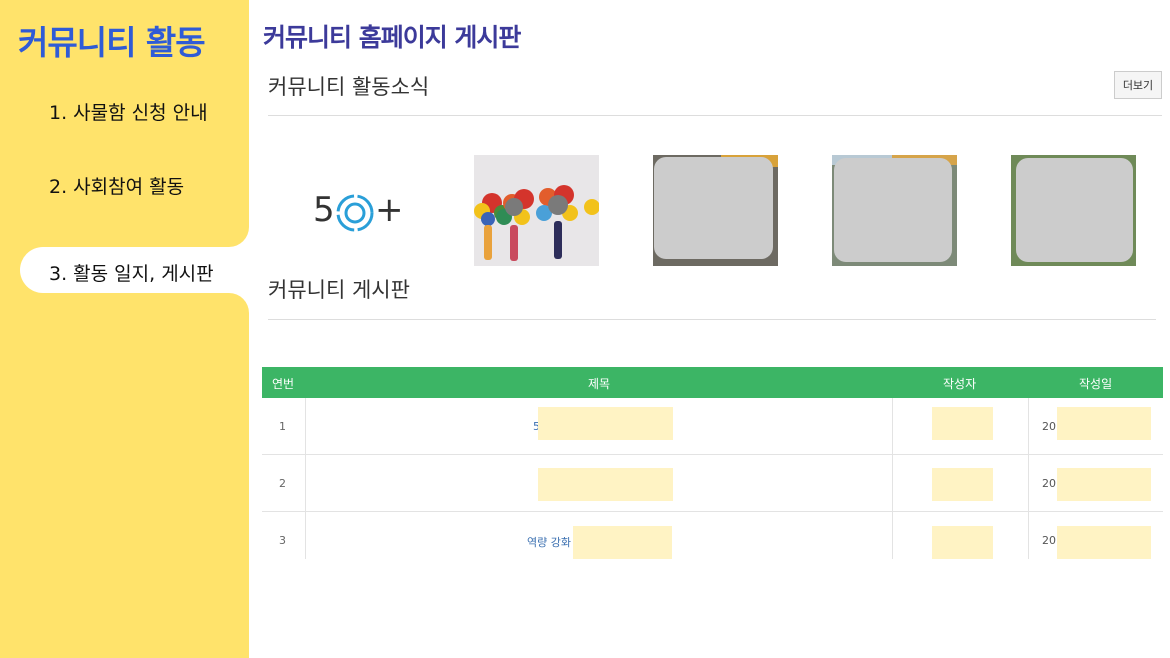 Image resolution: width=1170 pixels, height=658 pixels. Describe the element at coordinates (324, 210) in the screenshot. I see `logo-text: 5` at that location.